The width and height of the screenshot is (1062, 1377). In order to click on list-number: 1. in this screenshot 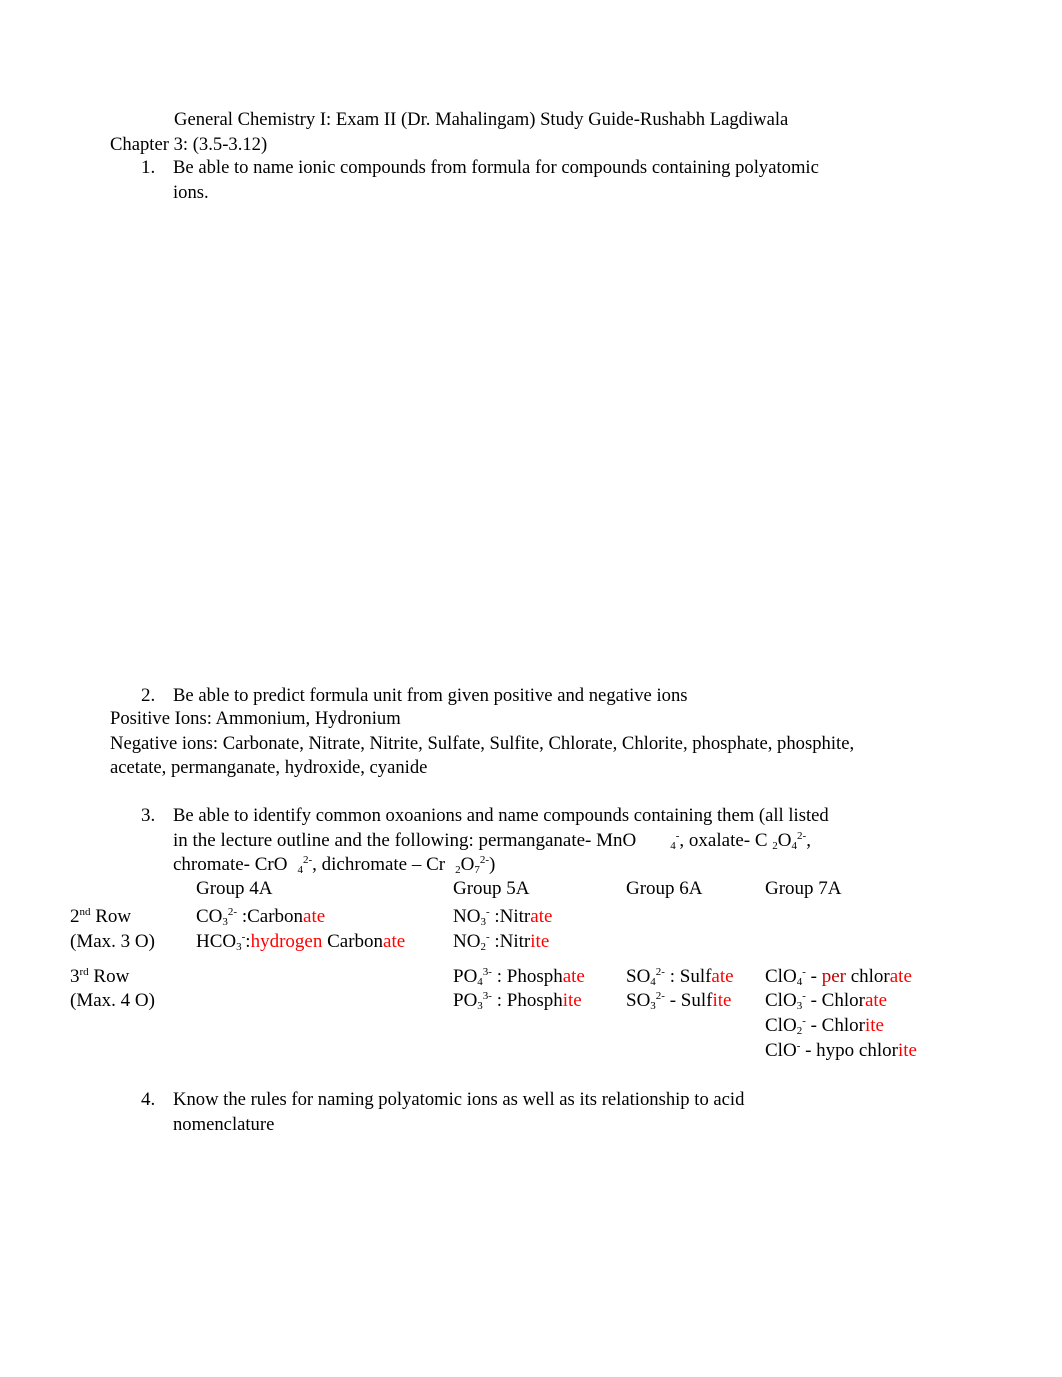, I will do `click(148, 167)`.